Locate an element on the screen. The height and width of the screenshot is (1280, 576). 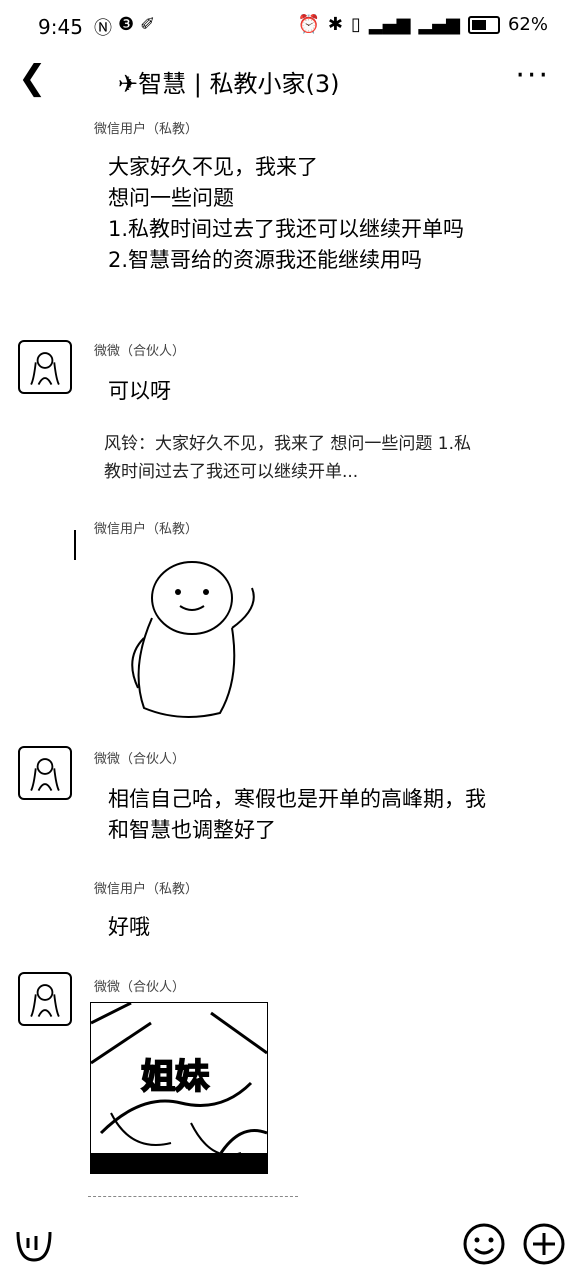
chat-header: ❮ ✈智慧 | 私教小家(3) ··· is located at coordinates (288, 82).